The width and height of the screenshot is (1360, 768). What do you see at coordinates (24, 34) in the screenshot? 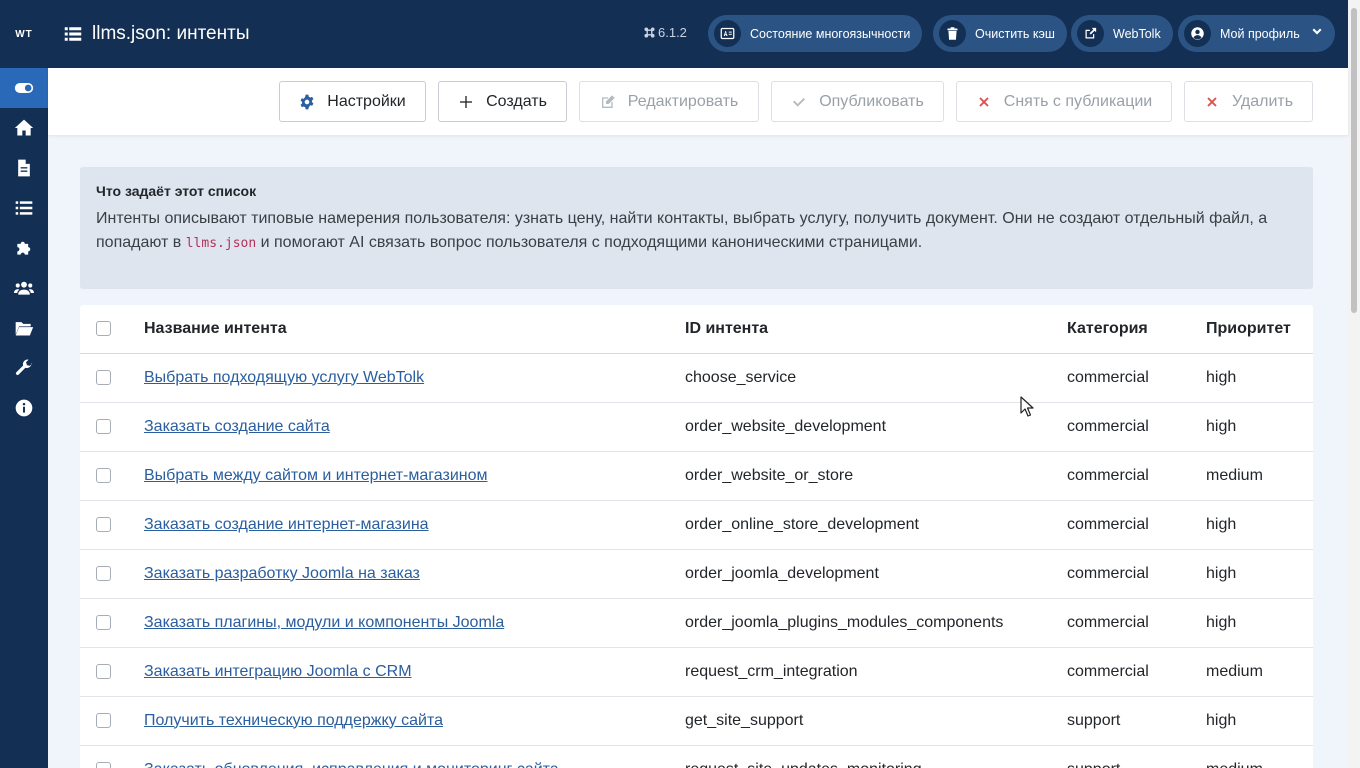
I see `logo: WT` at bounding box center [24, 34].